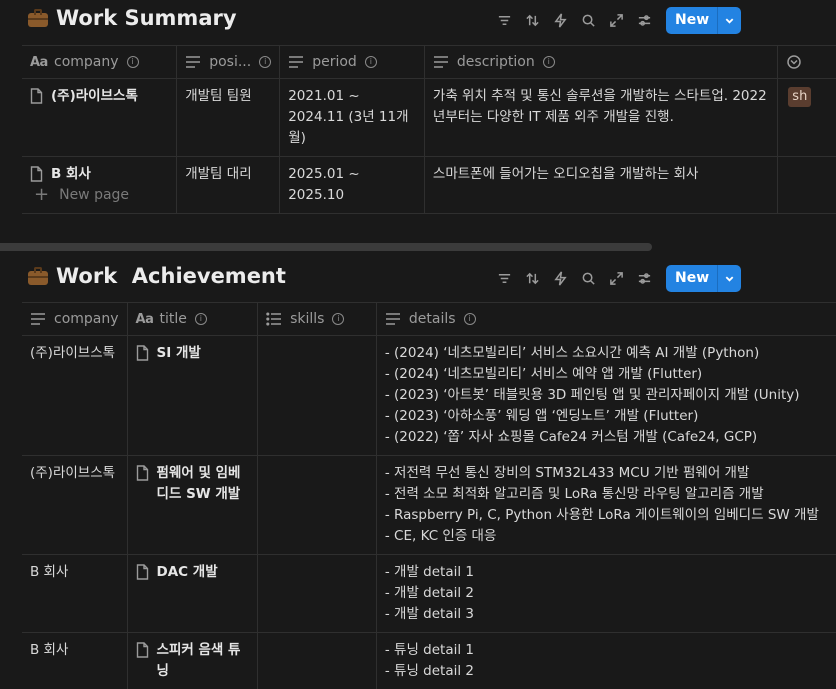 Image resolution: width=836 pixels, height=689 pixels. Describe the element at coordinates (317, 319) in the screenshot. I see `column-header-skills: skills i` at that location.